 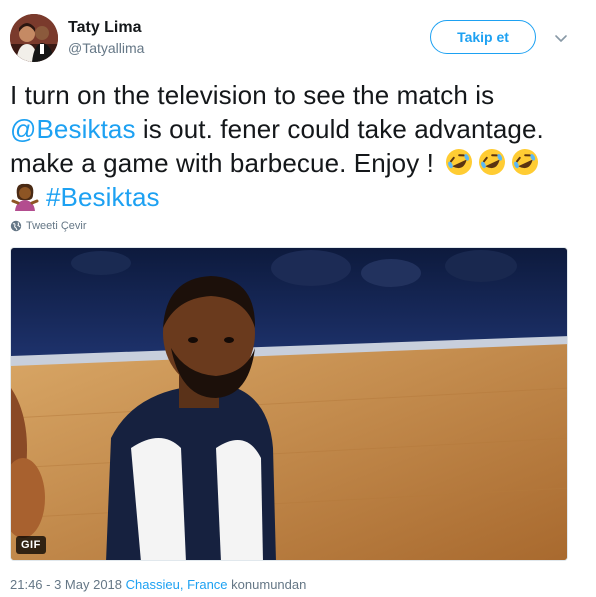 What do you see at coordinates (269, 584) in the screenshot?
I see `location-suffix: konumundan` at bounding box center [269, 584].